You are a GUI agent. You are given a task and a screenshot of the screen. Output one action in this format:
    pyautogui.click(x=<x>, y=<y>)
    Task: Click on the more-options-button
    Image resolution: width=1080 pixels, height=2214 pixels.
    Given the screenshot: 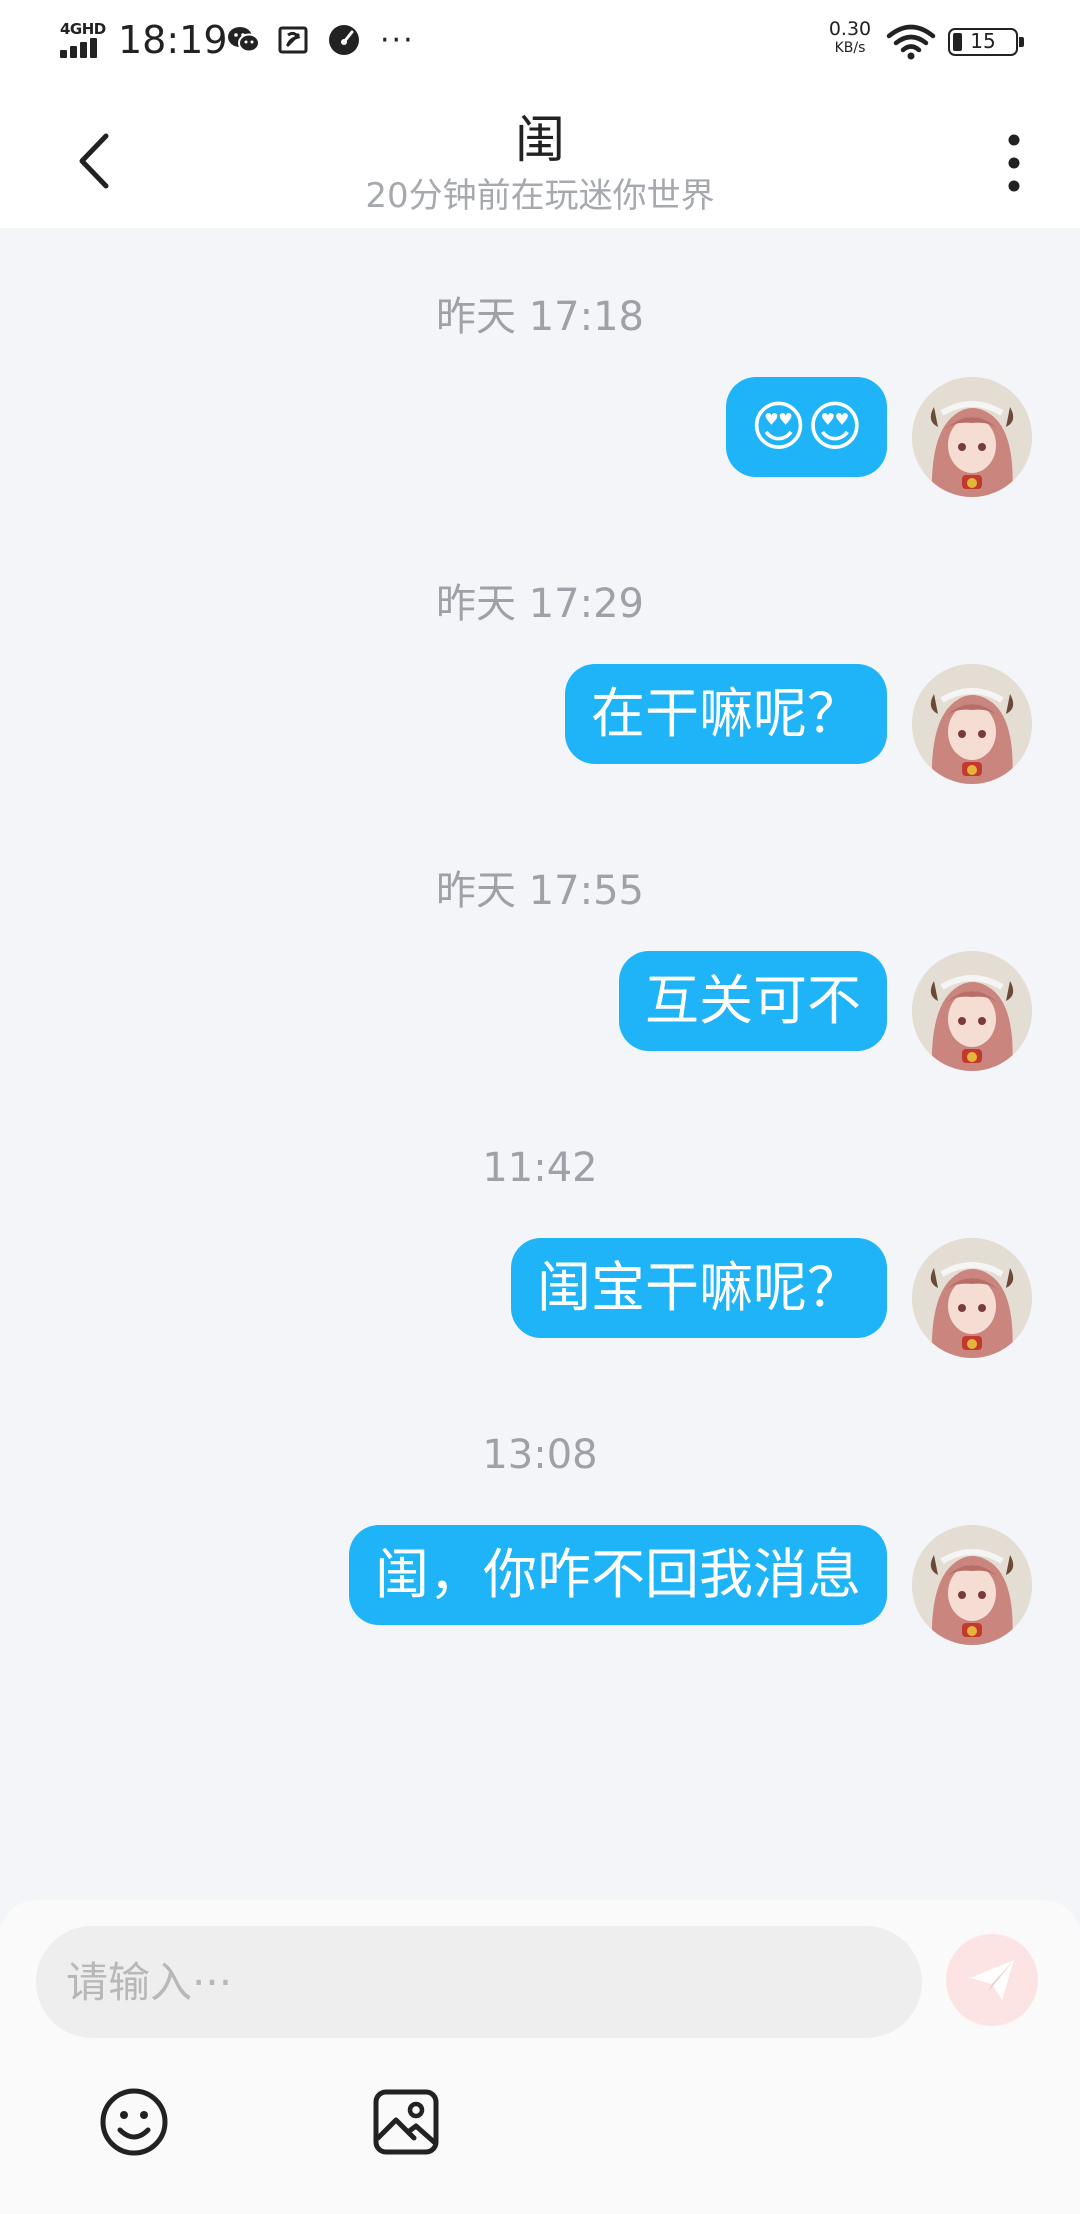 What is the action you would take?
    pyautogui.click(x=1014, y=163)
    